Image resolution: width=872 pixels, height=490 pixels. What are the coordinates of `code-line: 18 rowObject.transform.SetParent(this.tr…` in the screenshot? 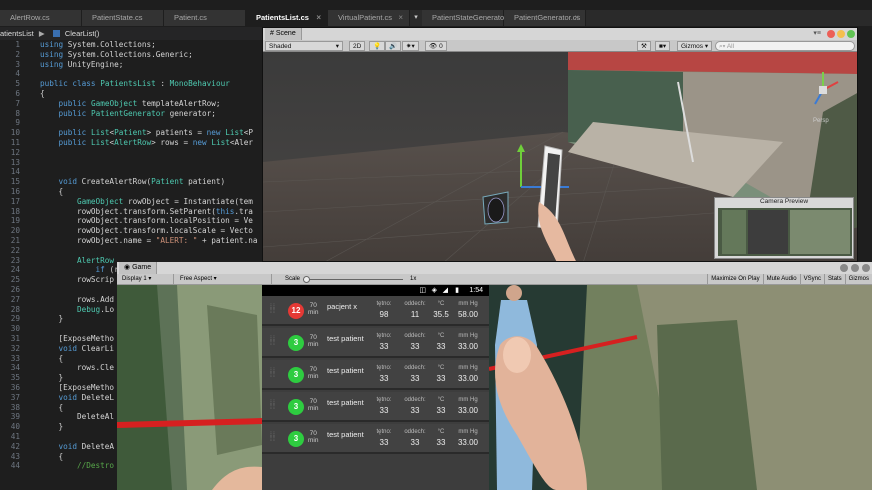 It's located at (131, 212).